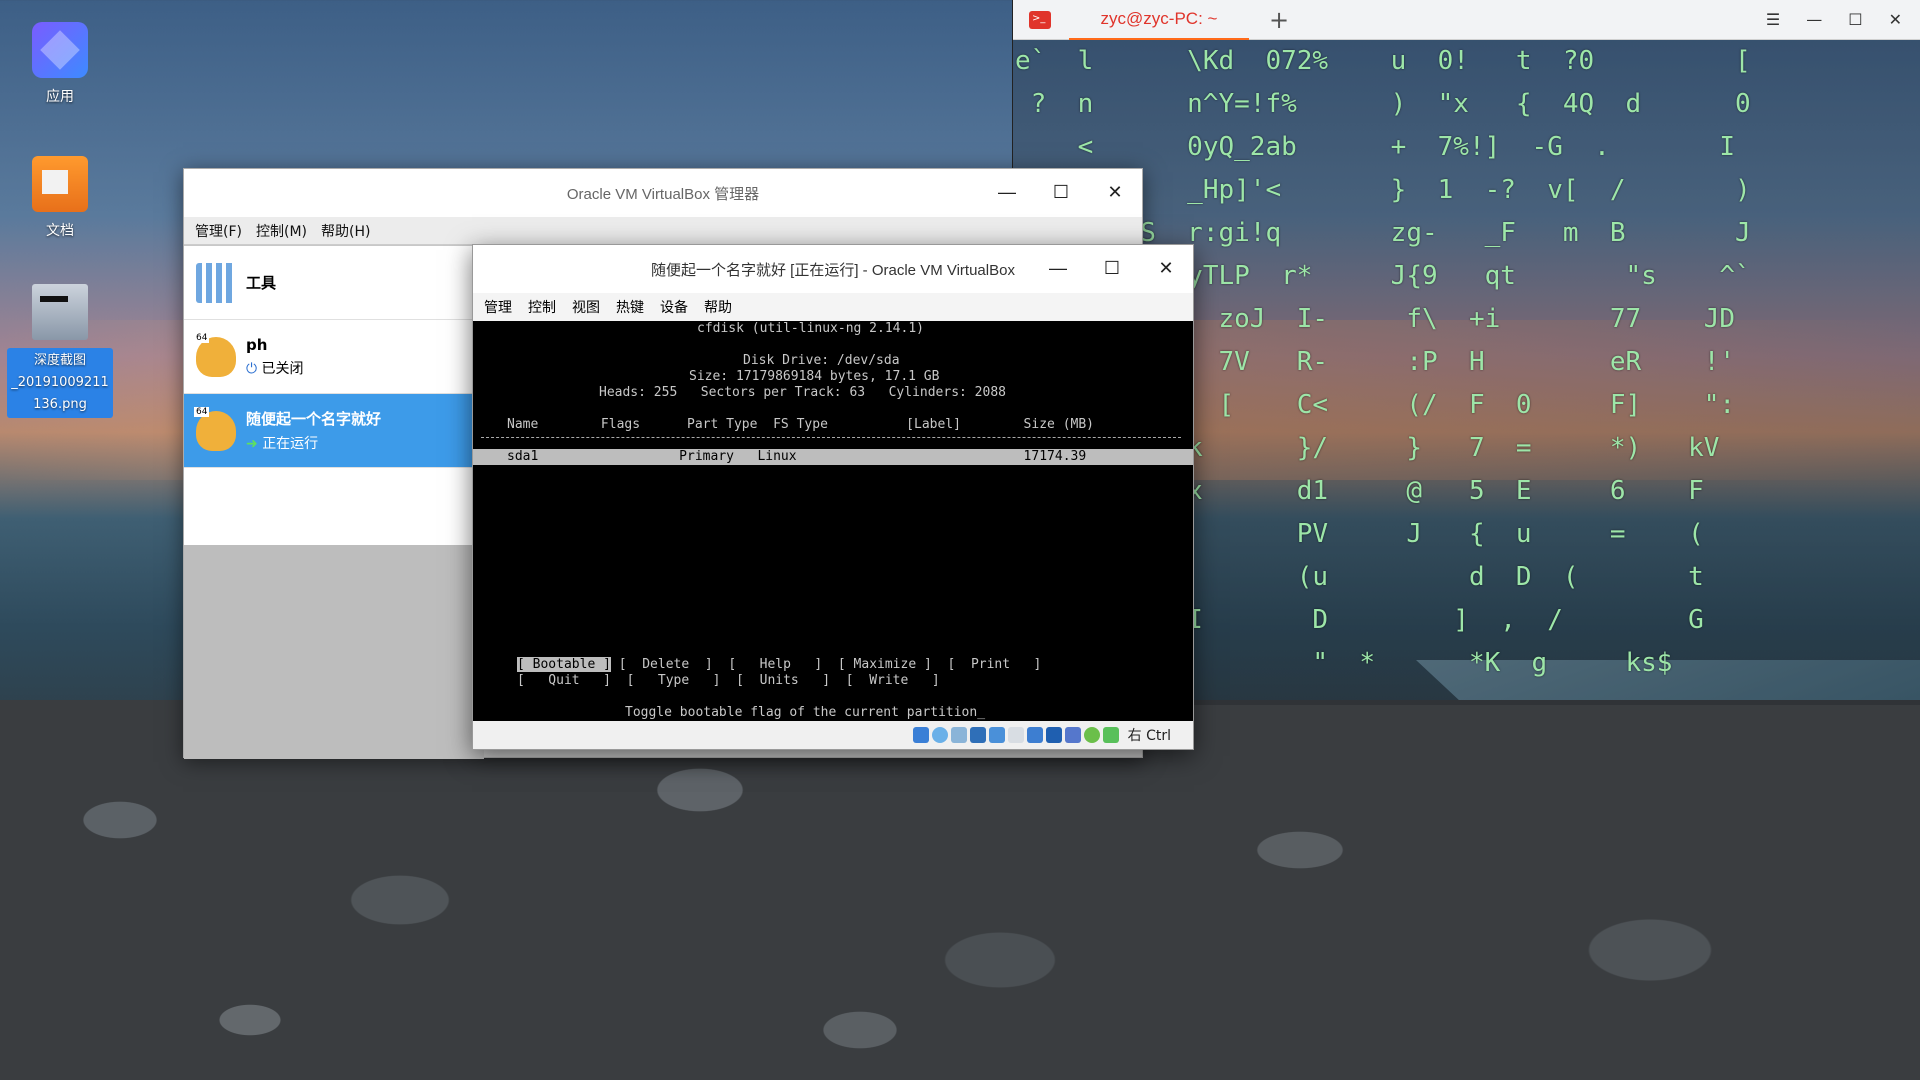 The height and width of the screenshot is (1080, 1920). I want to click on tools-icon, so click(216, 282).